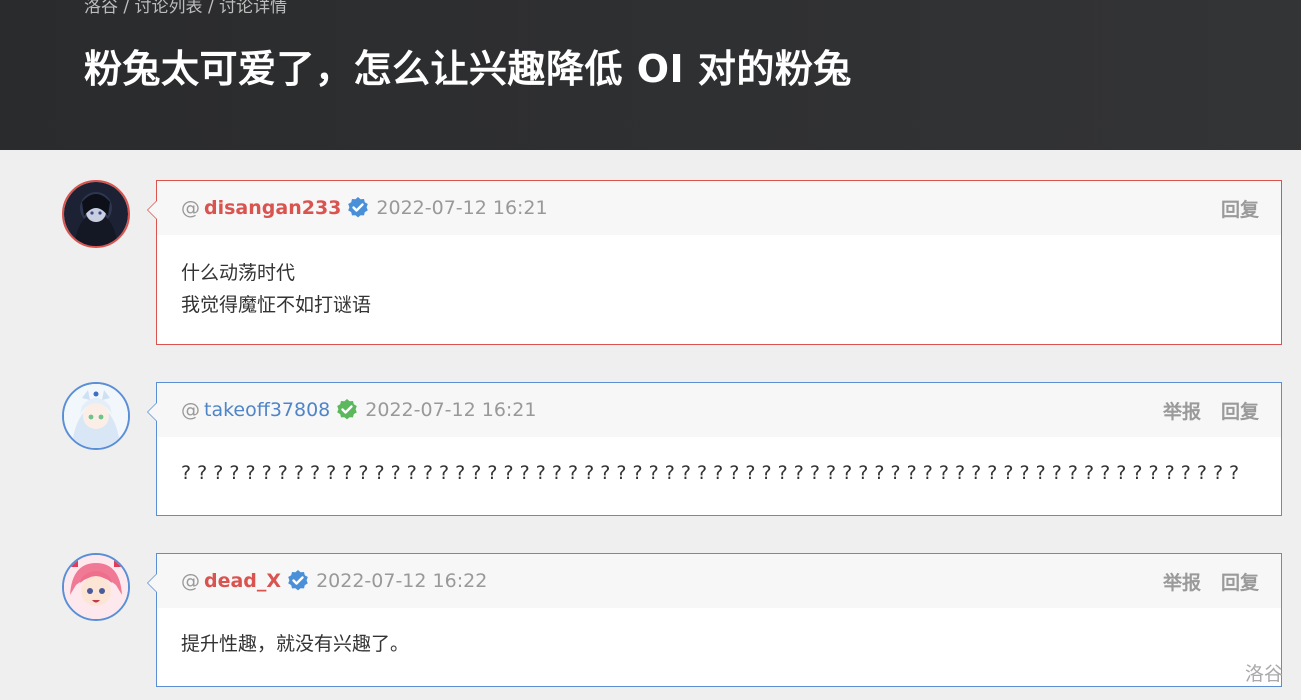  Describe the element at coordinates (238, 273) in the screenshot. I see `content-line: 什么动荡时代` at that location.